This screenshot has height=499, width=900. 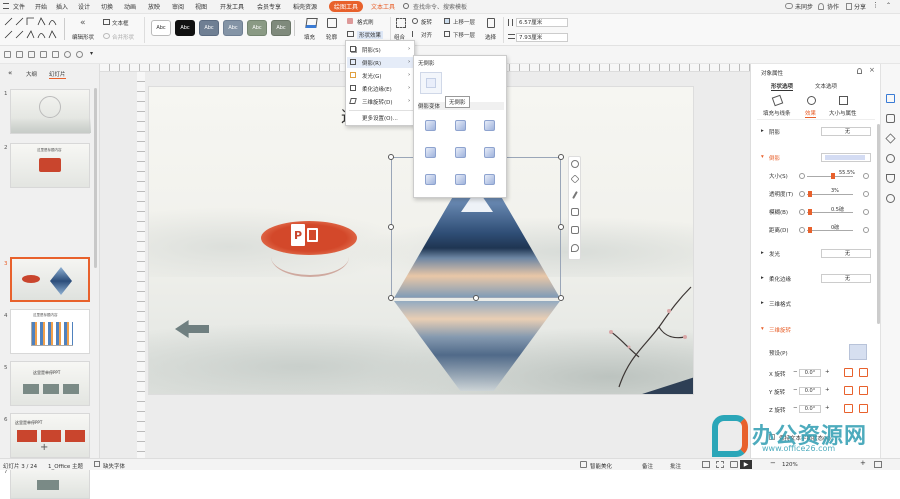 What do you see at coordinates (826, 86) in the screenshot?
I see `tab-text-options: 文本选项` at bounding box center [826, 86].